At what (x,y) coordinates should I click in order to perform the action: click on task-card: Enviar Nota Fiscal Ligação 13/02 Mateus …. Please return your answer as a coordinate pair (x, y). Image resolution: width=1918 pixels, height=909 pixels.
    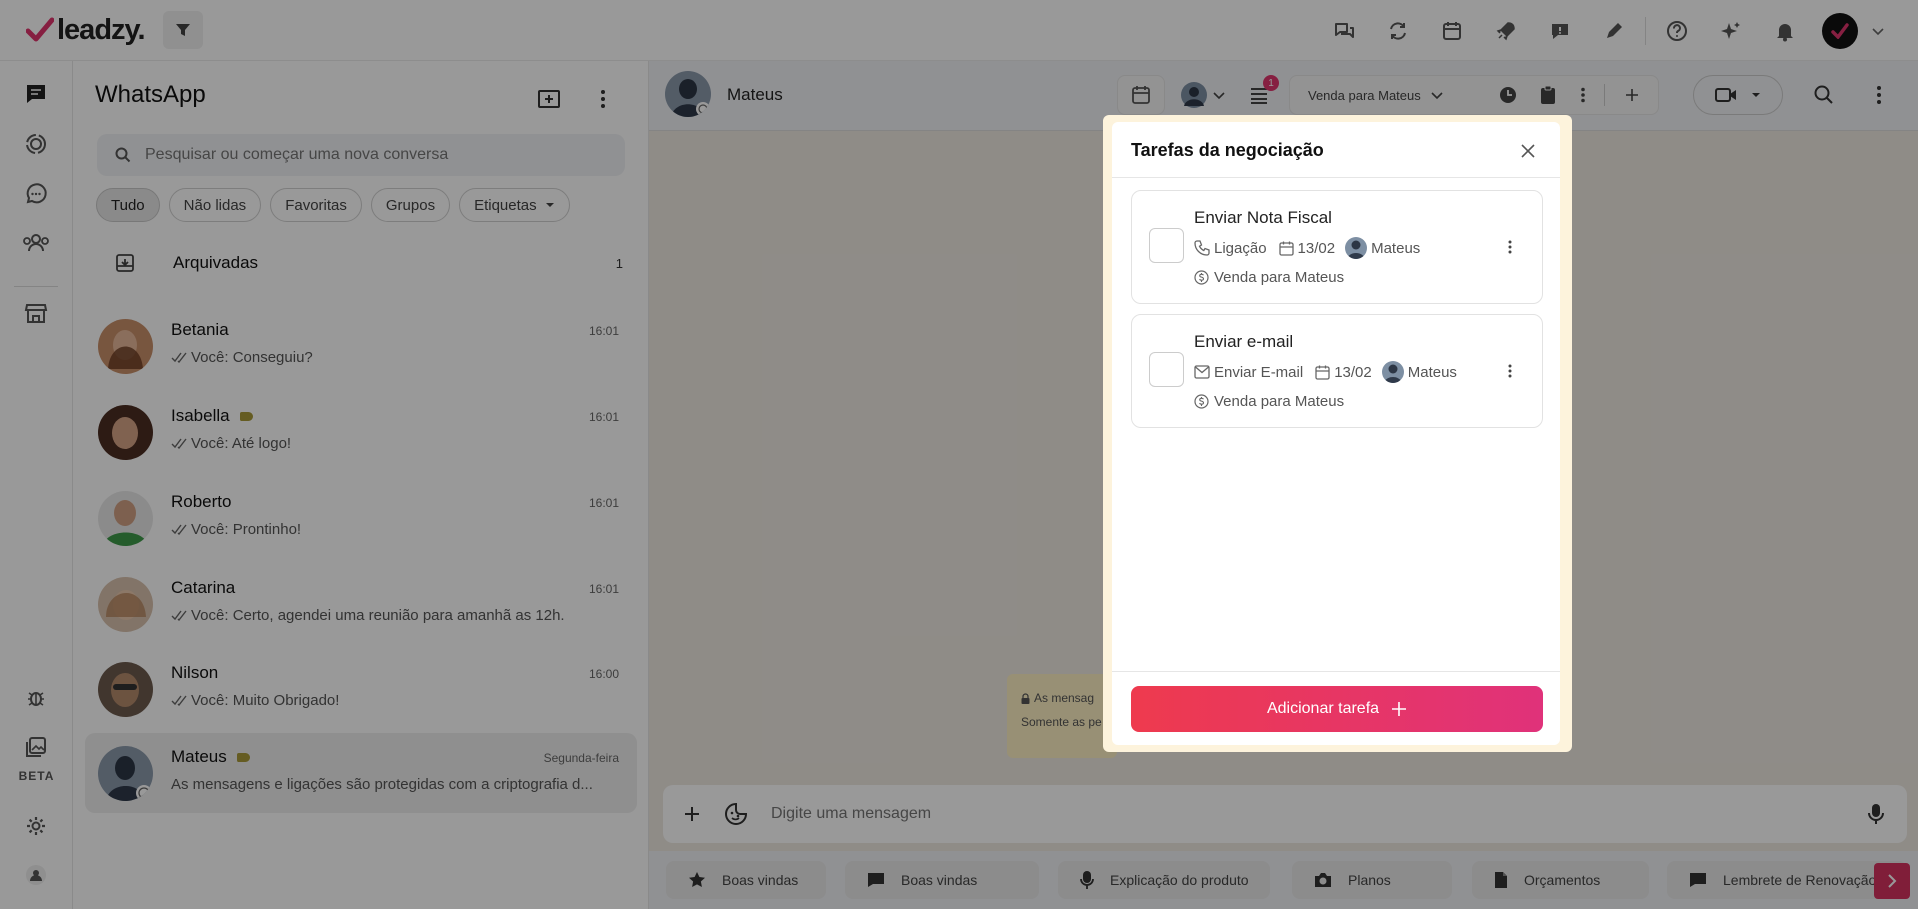
    Looking at the image, I should click on (1337, 247).